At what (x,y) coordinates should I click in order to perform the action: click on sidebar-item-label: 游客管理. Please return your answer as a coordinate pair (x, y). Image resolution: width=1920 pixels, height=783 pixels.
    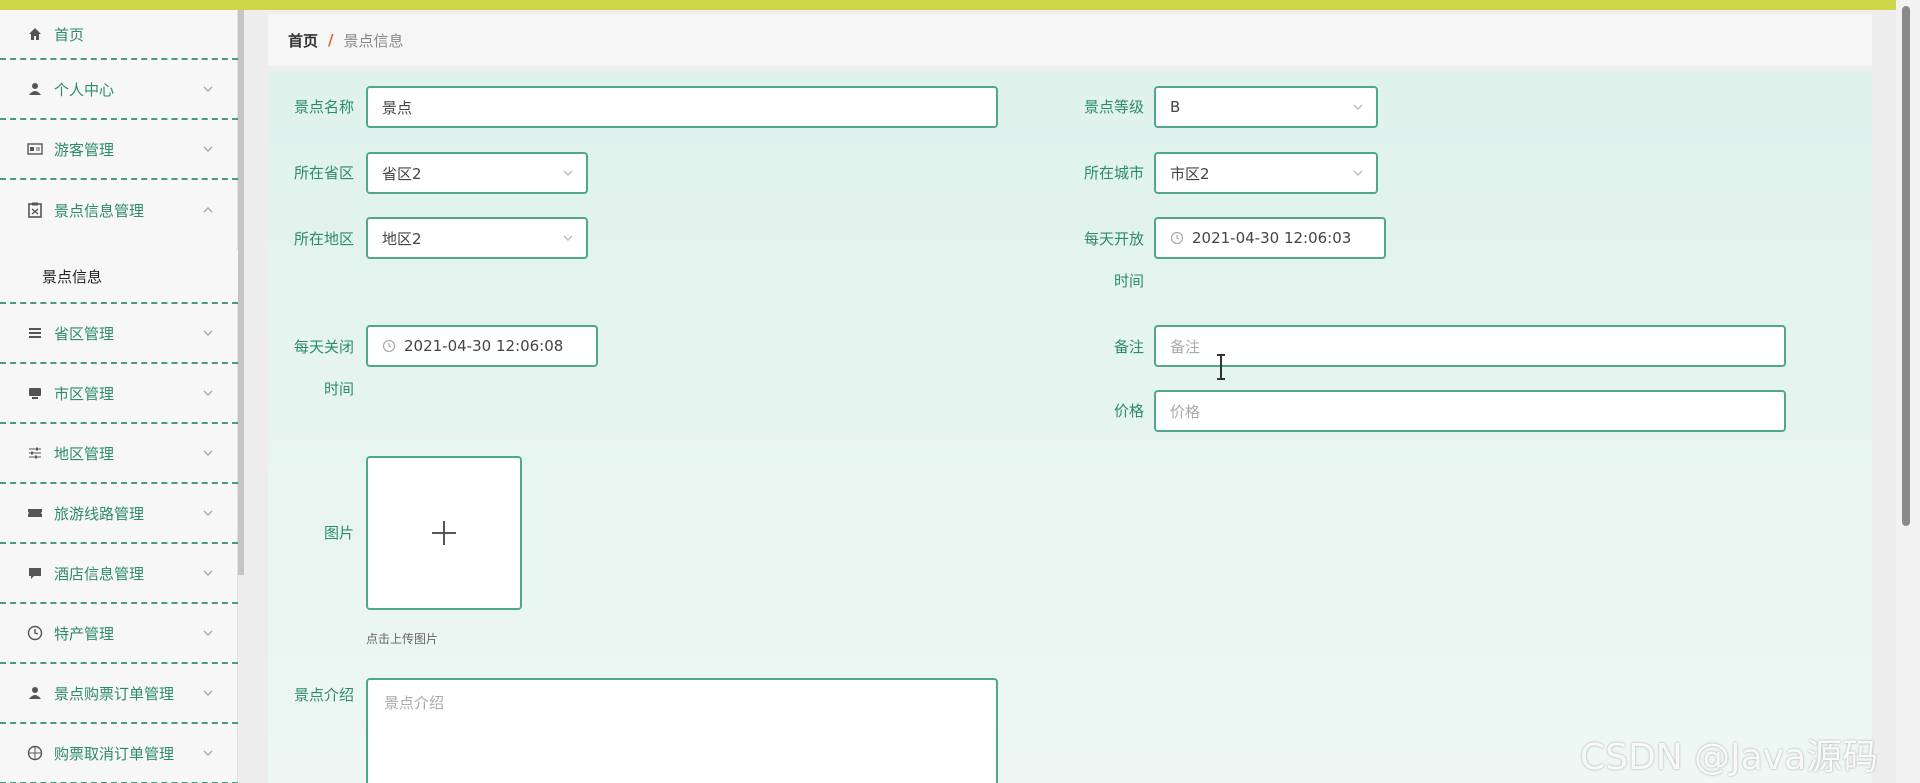
    Looking at the image, I should click on (84, 149).